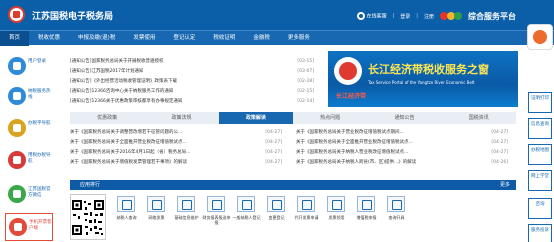 This screenshot has height=242, width=554. What do you see at coordinates (16, 14) in the screenshot?
I see `tax-emblem-logo` at bounding box center [16, 14].